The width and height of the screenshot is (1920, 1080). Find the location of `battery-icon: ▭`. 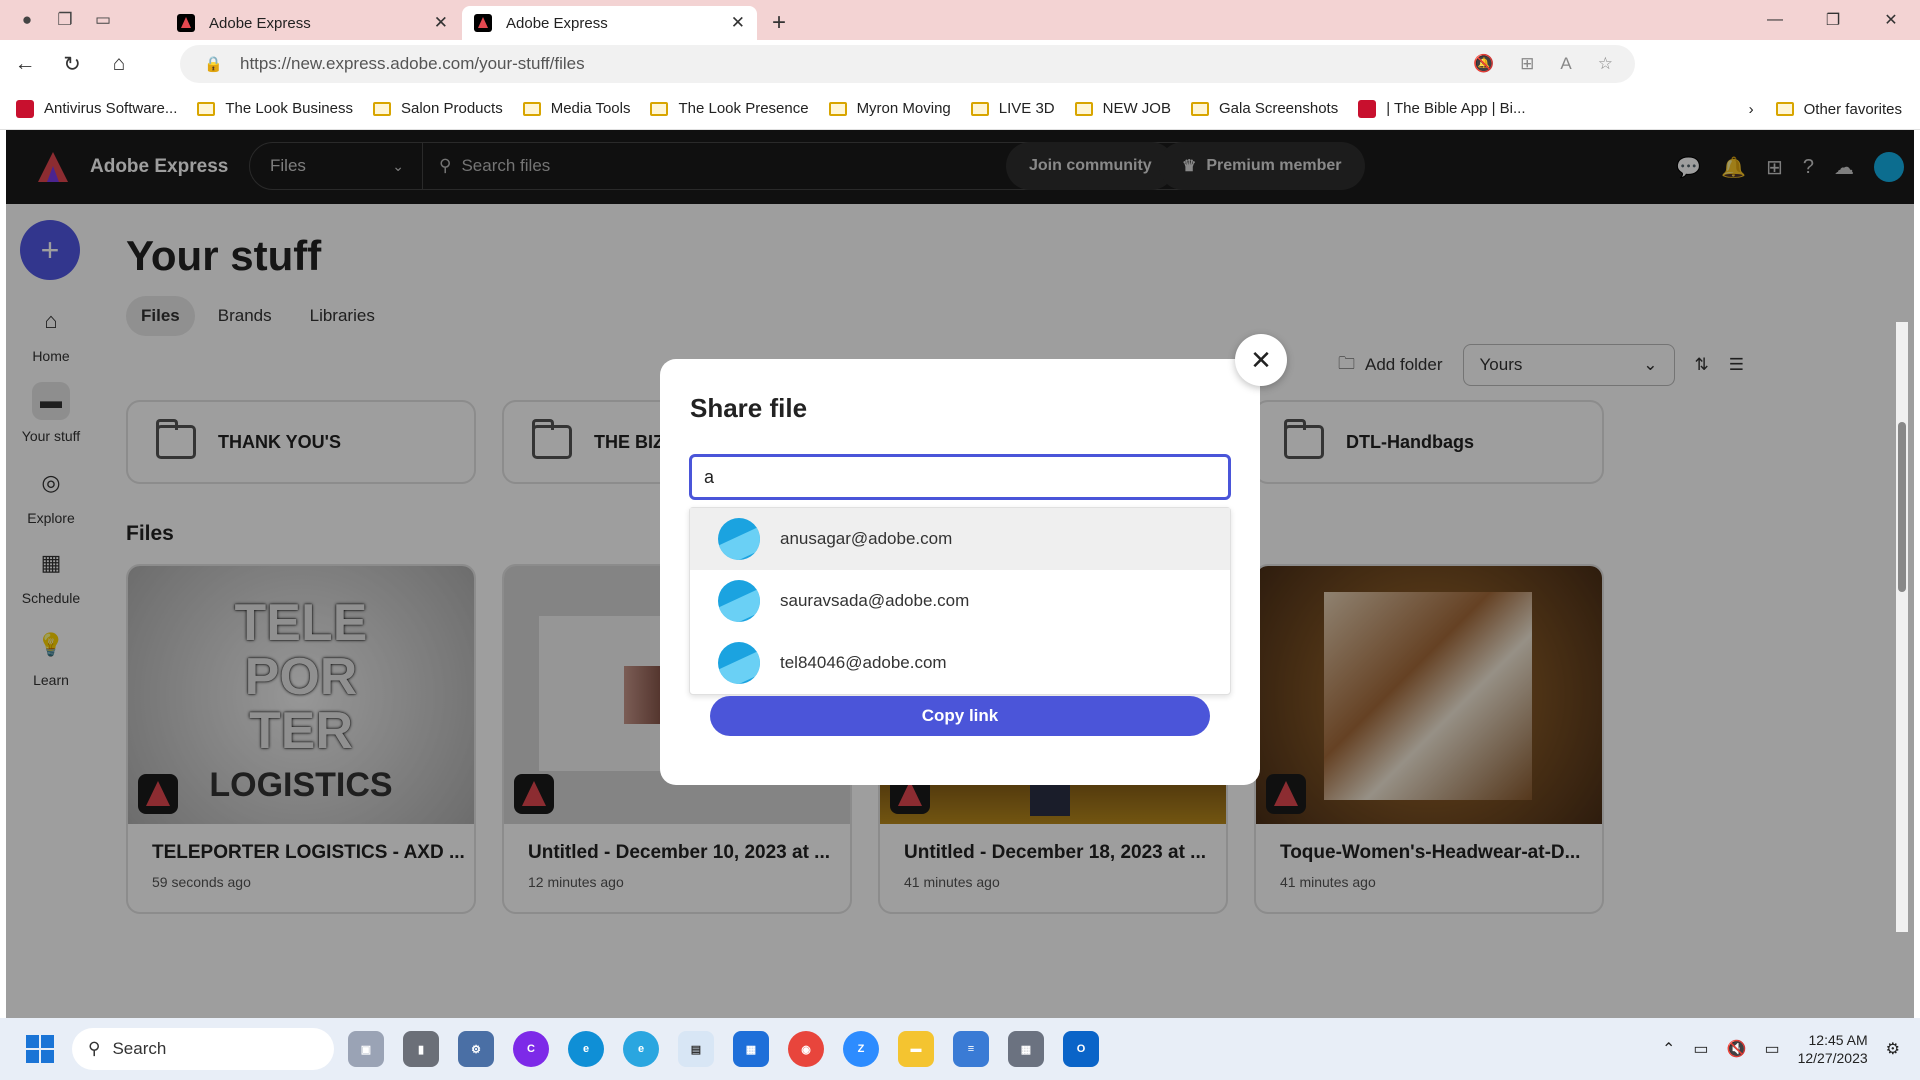

battery-icon: ▭ is located at coordinates (1771, 1049).